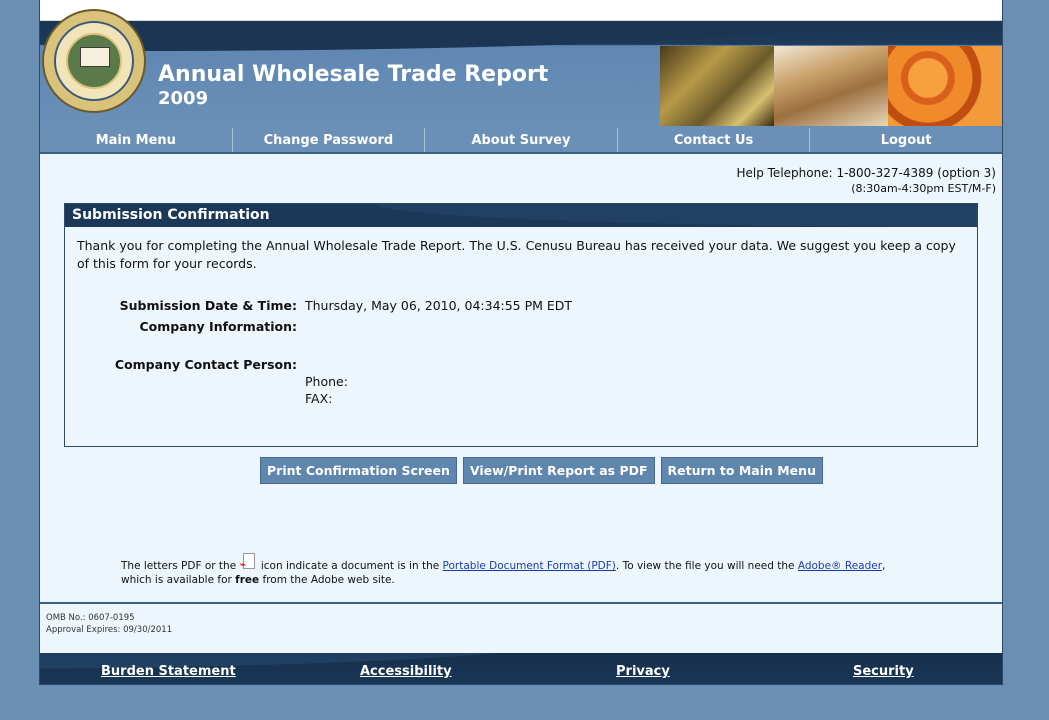 The height and width of the screenshot is (720, 1049). What do you see at coordinates (883, 671) in the screenshot?
I see `security-link: Security` at bounding box center [883, 671].